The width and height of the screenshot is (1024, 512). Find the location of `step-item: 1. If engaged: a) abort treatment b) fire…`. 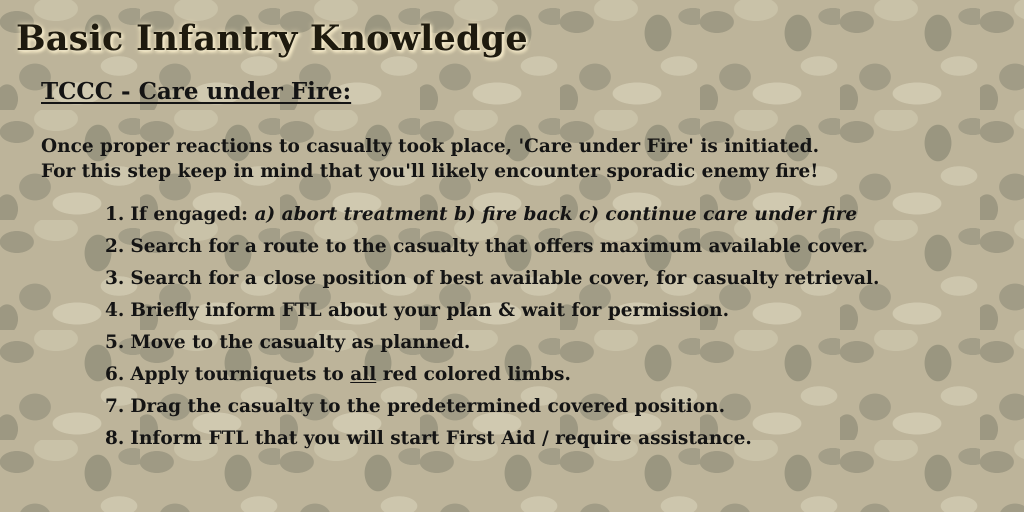

step-item: 1. If engaged: a) abort treatment b) fire… is located at coordinates (492, 217).